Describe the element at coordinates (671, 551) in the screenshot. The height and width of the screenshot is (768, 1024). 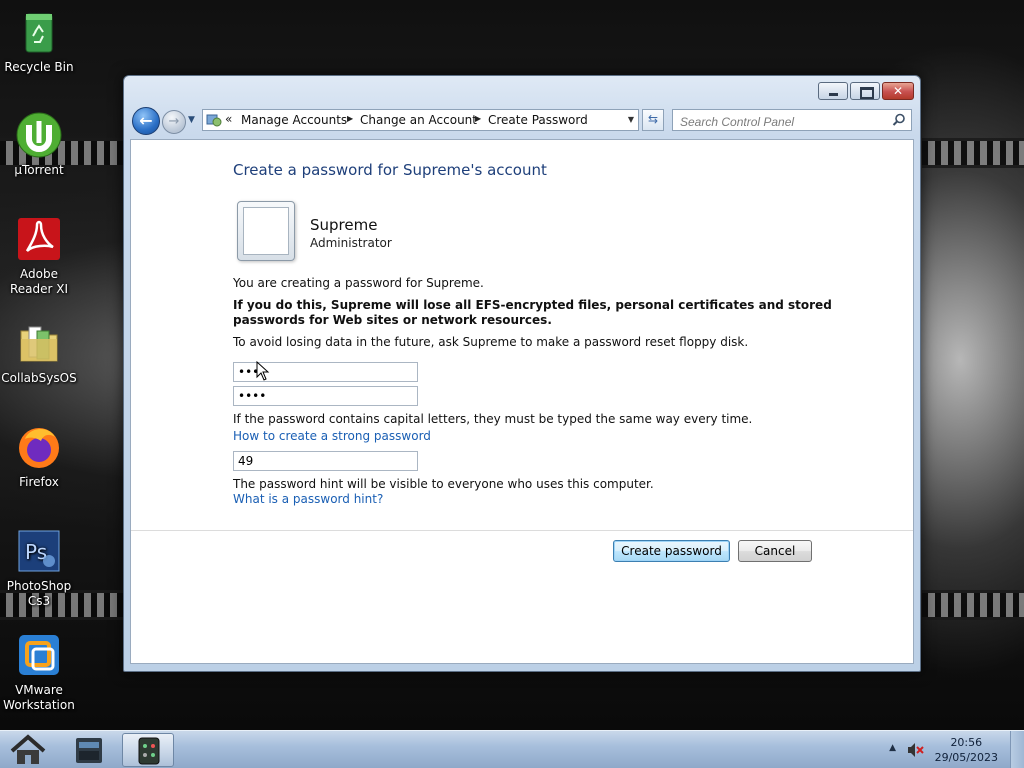
I see `create-password-button: Create password` at that location.